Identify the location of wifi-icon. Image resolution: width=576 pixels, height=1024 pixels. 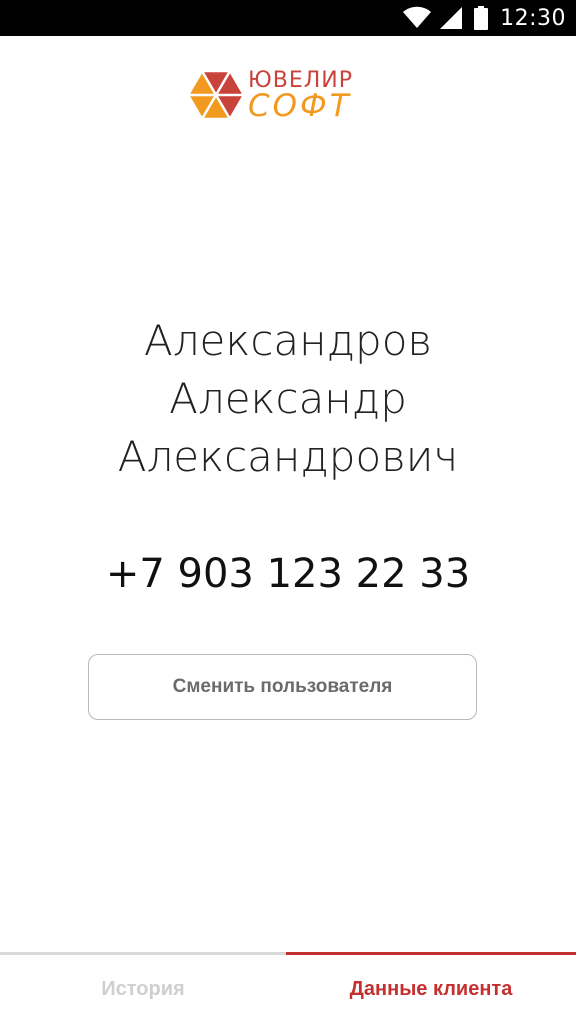
(417, 18).